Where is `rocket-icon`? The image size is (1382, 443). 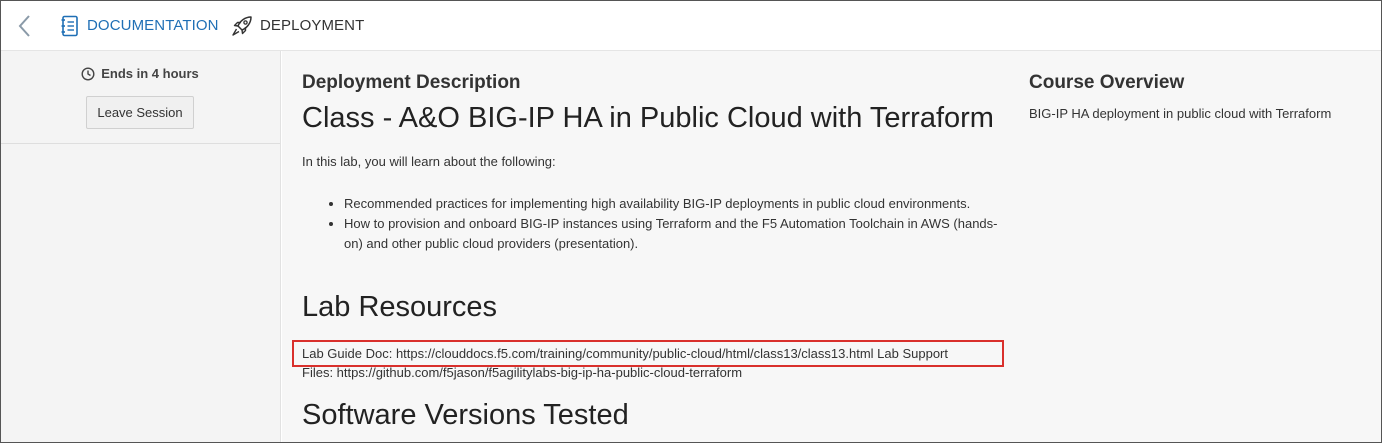 rocket-icon is located at coordinates (242, 26).